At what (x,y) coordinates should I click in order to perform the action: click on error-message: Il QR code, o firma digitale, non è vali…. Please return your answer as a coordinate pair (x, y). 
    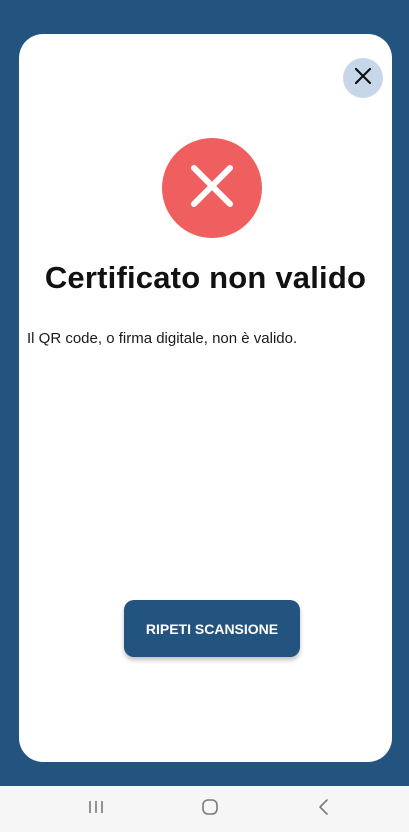
    Looking at the image, I should click on (162, 338).